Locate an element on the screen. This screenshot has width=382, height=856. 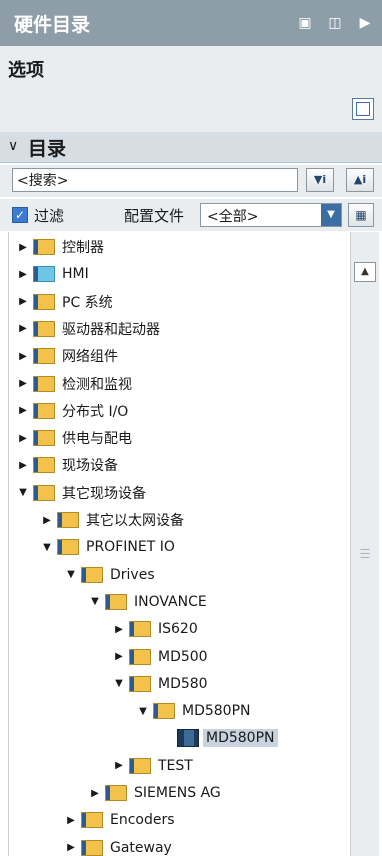
layout-icon: ◫ is located at coordinates (335, 23).